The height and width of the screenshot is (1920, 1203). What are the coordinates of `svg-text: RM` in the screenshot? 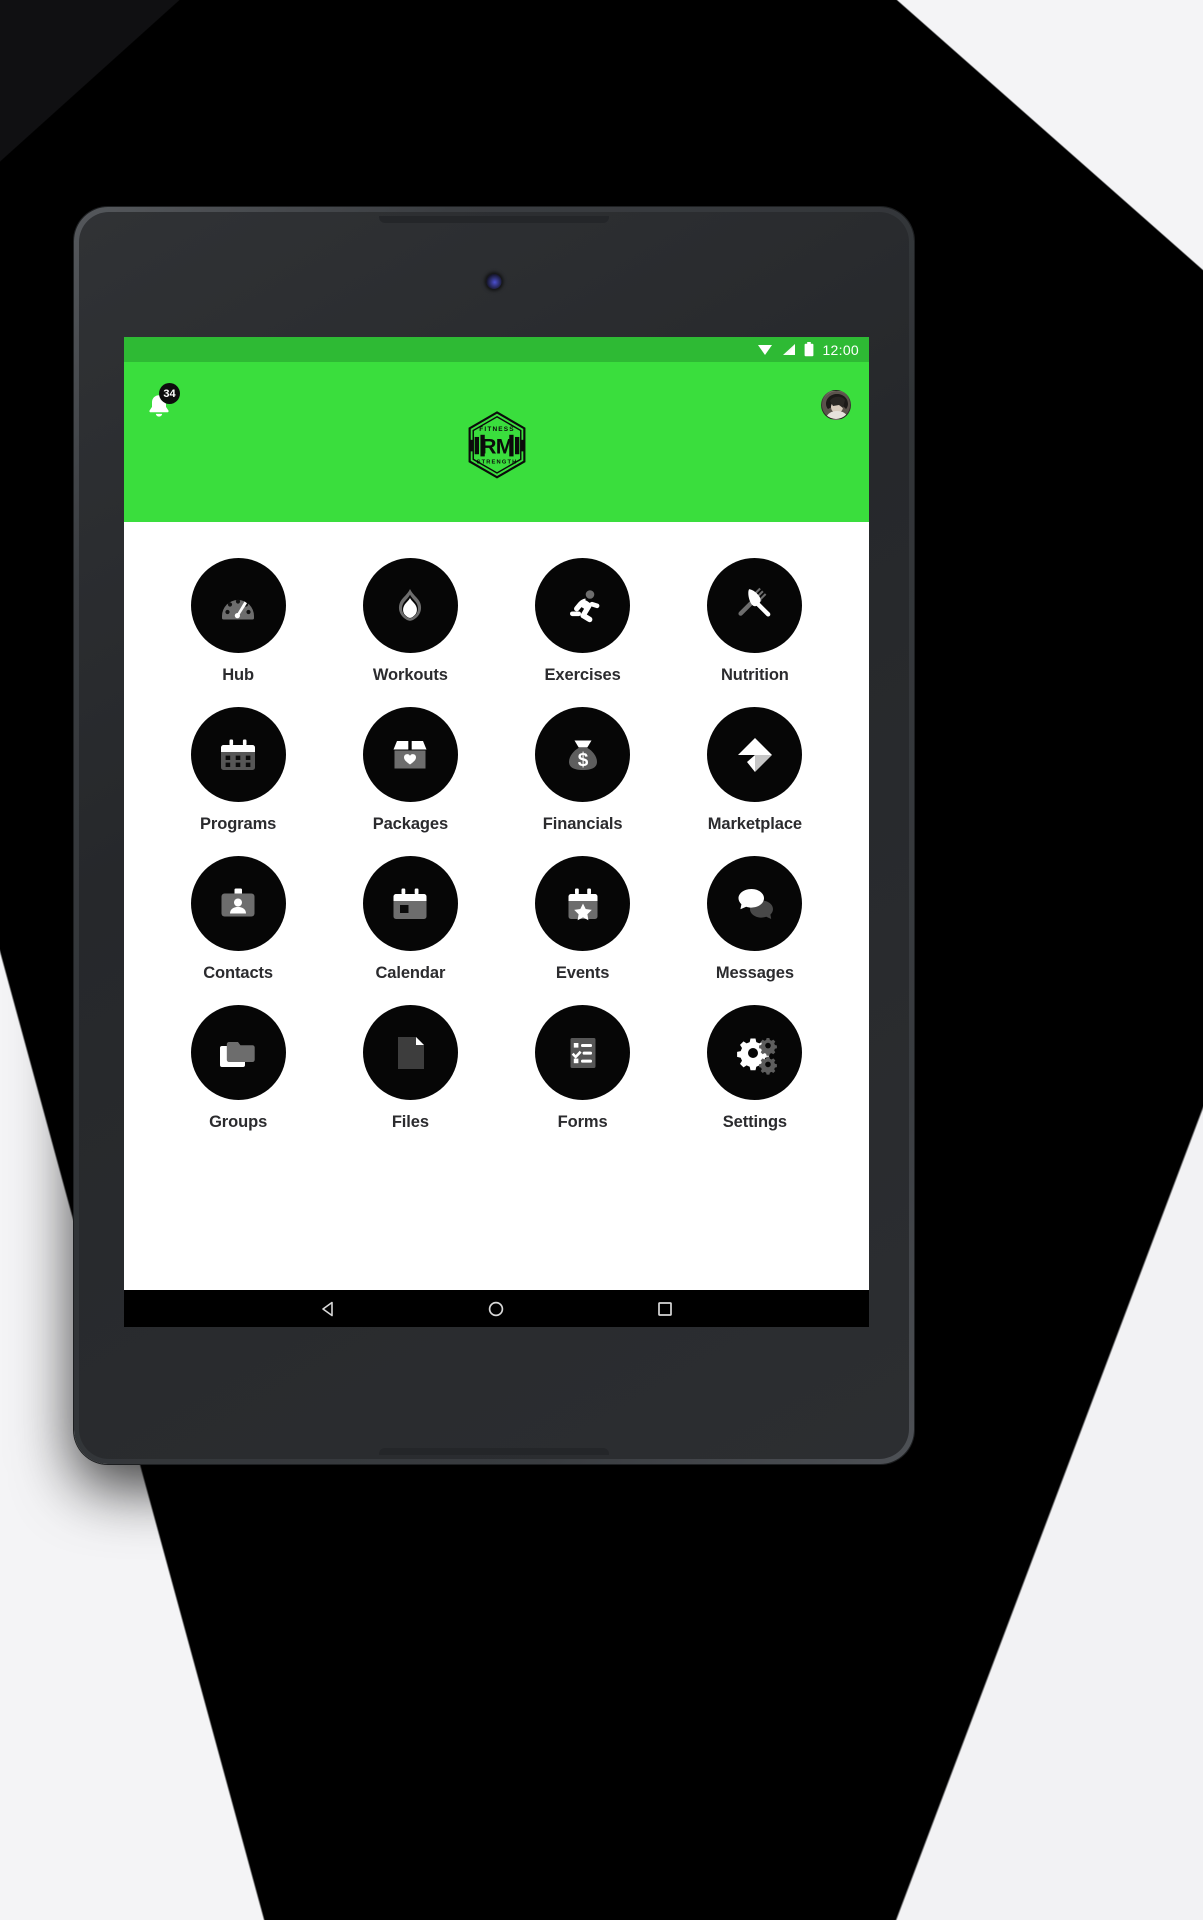 It's located at (496, 446).